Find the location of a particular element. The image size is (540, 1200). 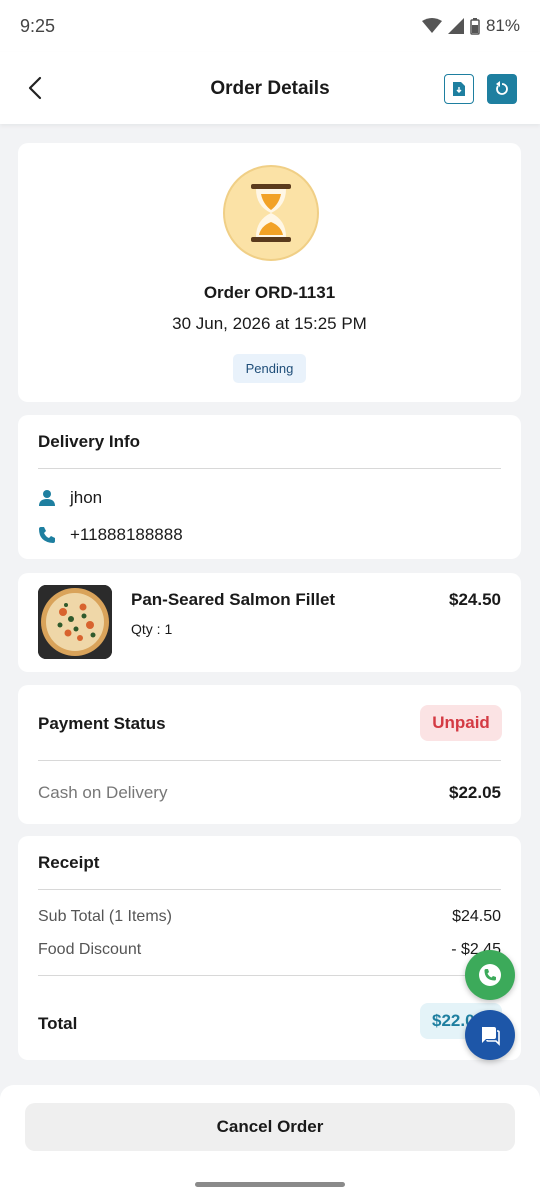

battery-level: 81% is located at coordinates (502, 25).